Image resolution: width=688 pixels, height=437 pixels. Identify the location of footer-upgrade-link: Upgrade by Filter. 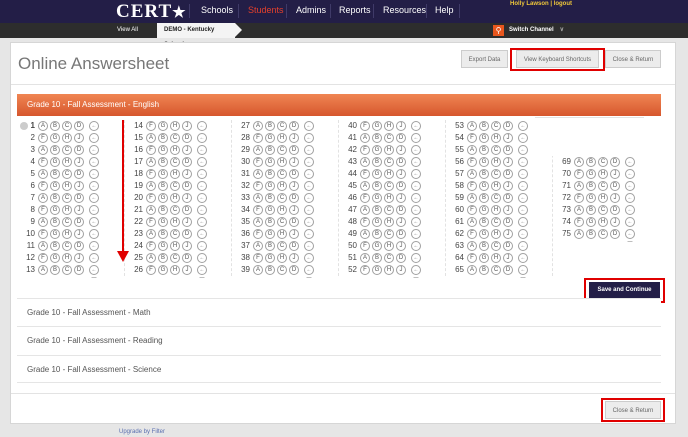
(142, 432).